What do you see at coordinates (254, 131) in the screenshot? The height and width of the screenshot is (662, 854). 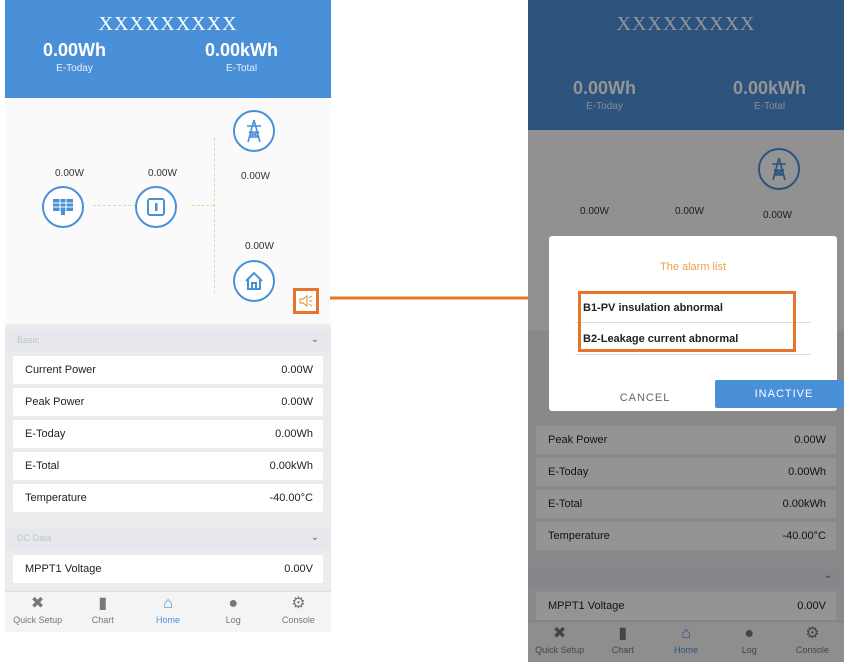 I see `grid-tower-icon` at bounding box center [254, 131].